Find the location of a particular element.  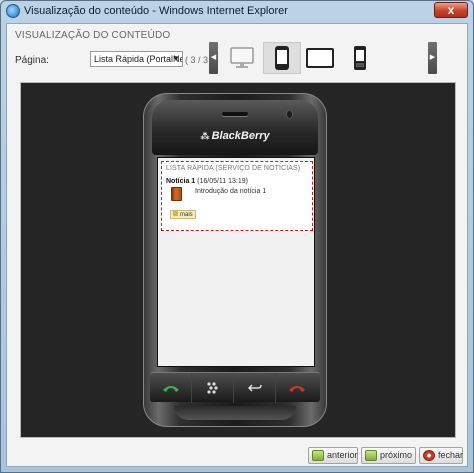

news-thumbnail-icon is located at coordinates (176, 194).